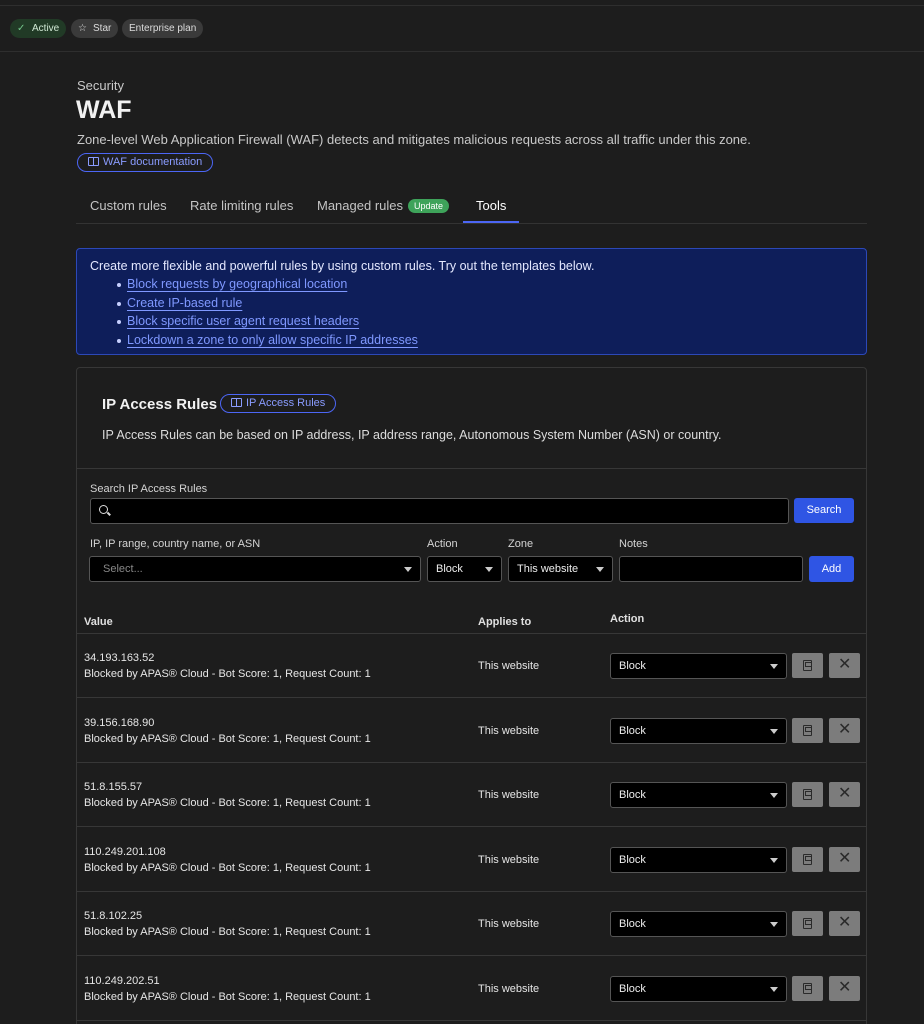 The height and width of the screenshot is (1024, 924). Describe the element at coordinates (122, 981) in the screenshot. I see `rule-ip: 110.249.202.51` at that location.